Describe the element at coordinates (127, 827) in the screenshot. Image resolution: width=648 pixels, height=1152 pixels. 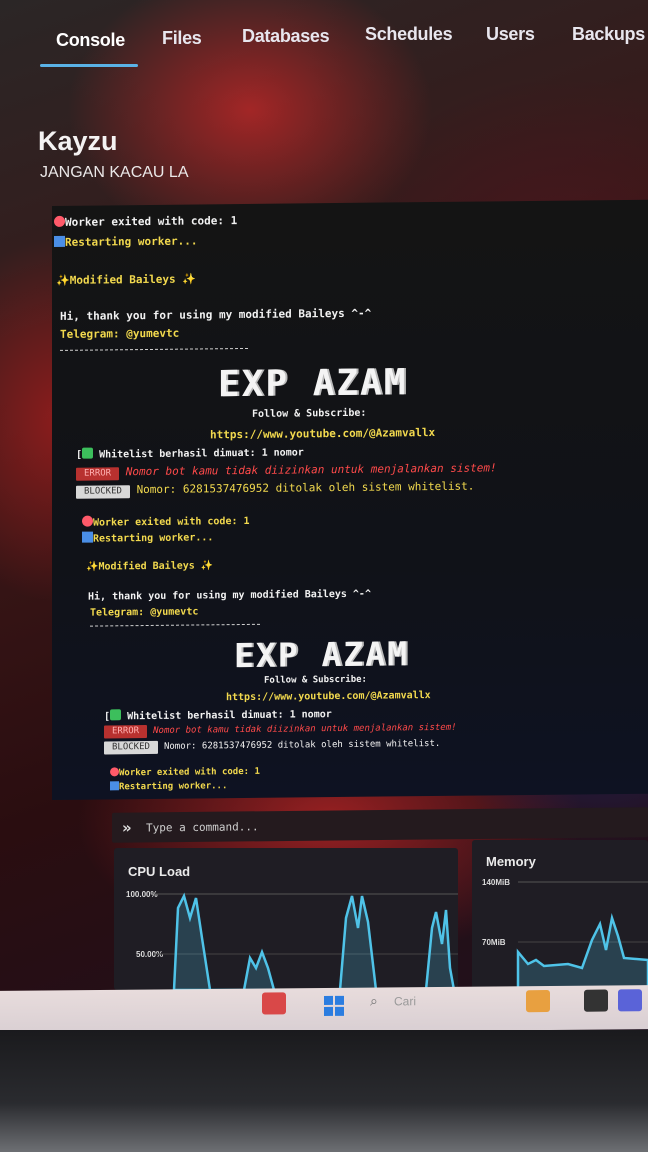
I see `chevron-right-icon: »` at that location.